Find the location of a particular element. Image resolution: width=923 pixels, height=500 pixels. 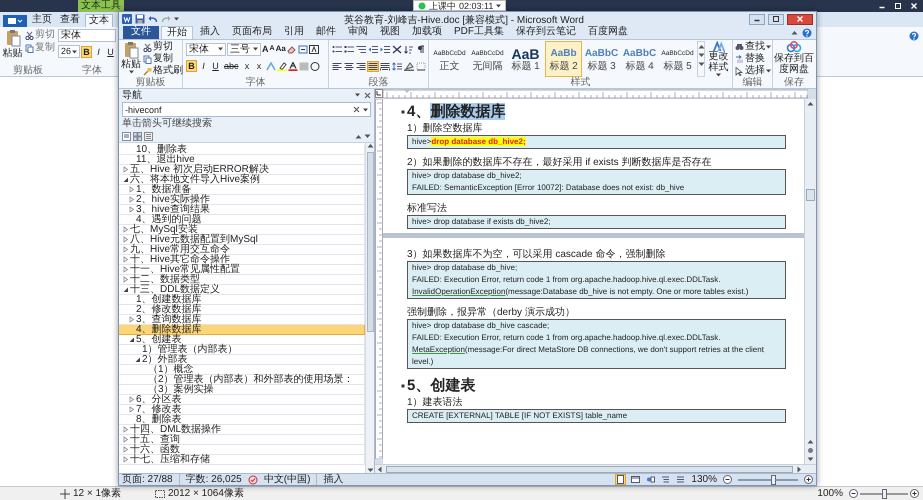

previous-page-icon is located at coordinates (810, 441).